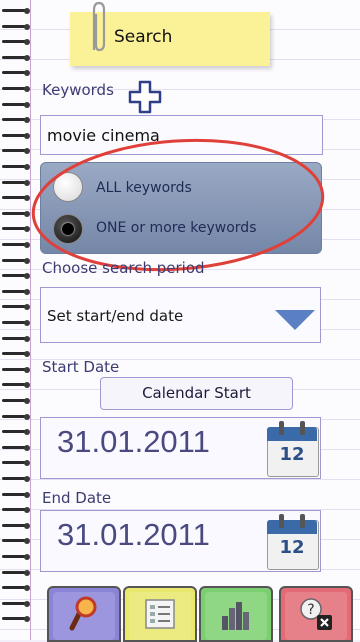 This screenshot has width=360, height=642. I want to click on statistics-tab-button, so click(236, 614).